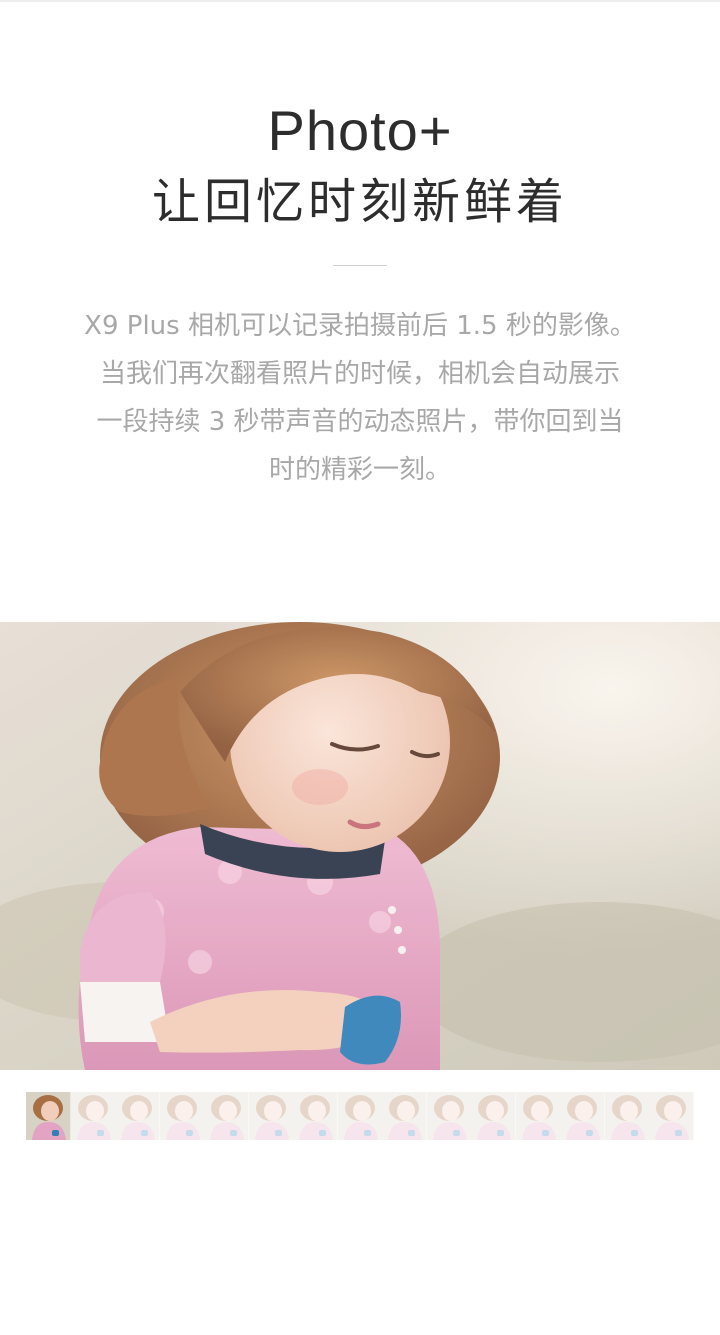 This screenshot has width=720, height=1335. I want to click on photo-filmstrip, so click(360, 1116).